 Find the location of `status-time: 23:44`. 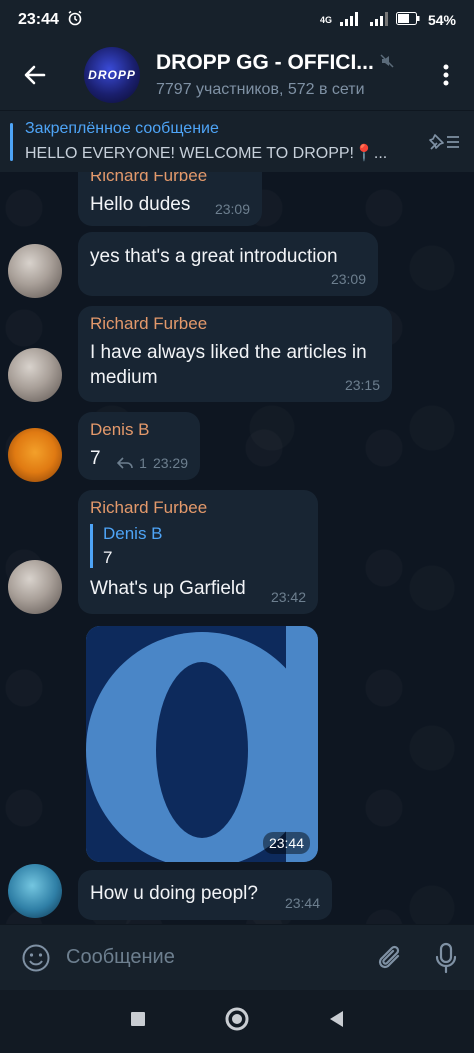

status-time: 23:44 is located at coordinates (38, 19).